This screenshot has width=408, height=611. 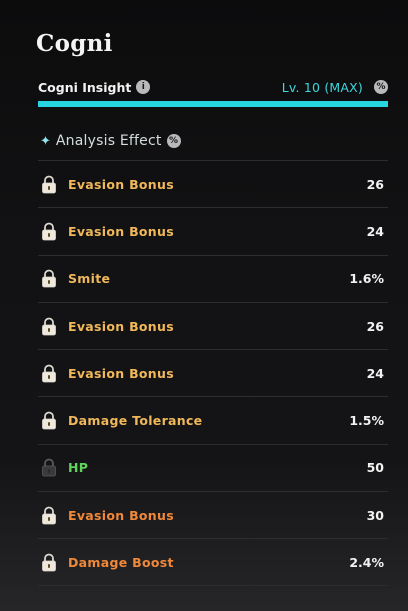 I want to click on insight-progress-bar, so click(x=213, y=104).